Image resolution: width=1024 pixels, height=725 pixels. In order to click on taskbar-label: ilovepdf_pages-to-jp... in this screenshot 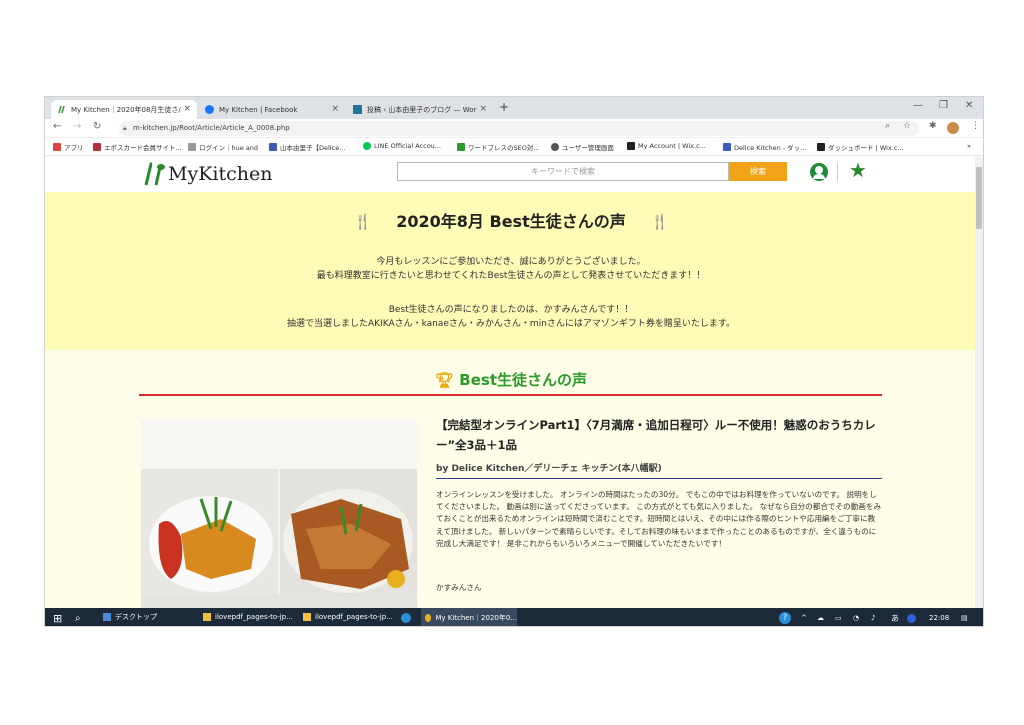, I will do `click(254, 617)`.